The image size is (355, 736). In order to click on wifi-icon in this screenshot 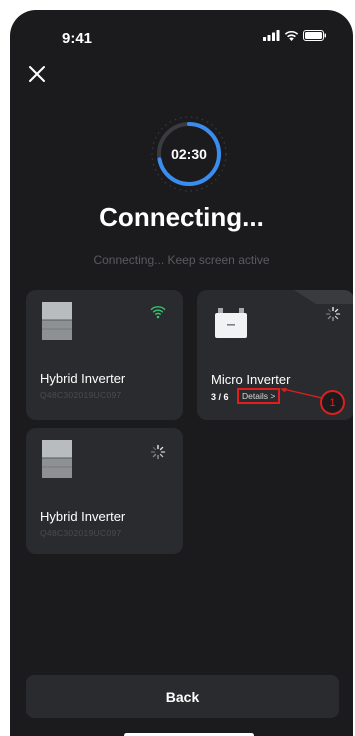, I will do `click(291, 35)`.